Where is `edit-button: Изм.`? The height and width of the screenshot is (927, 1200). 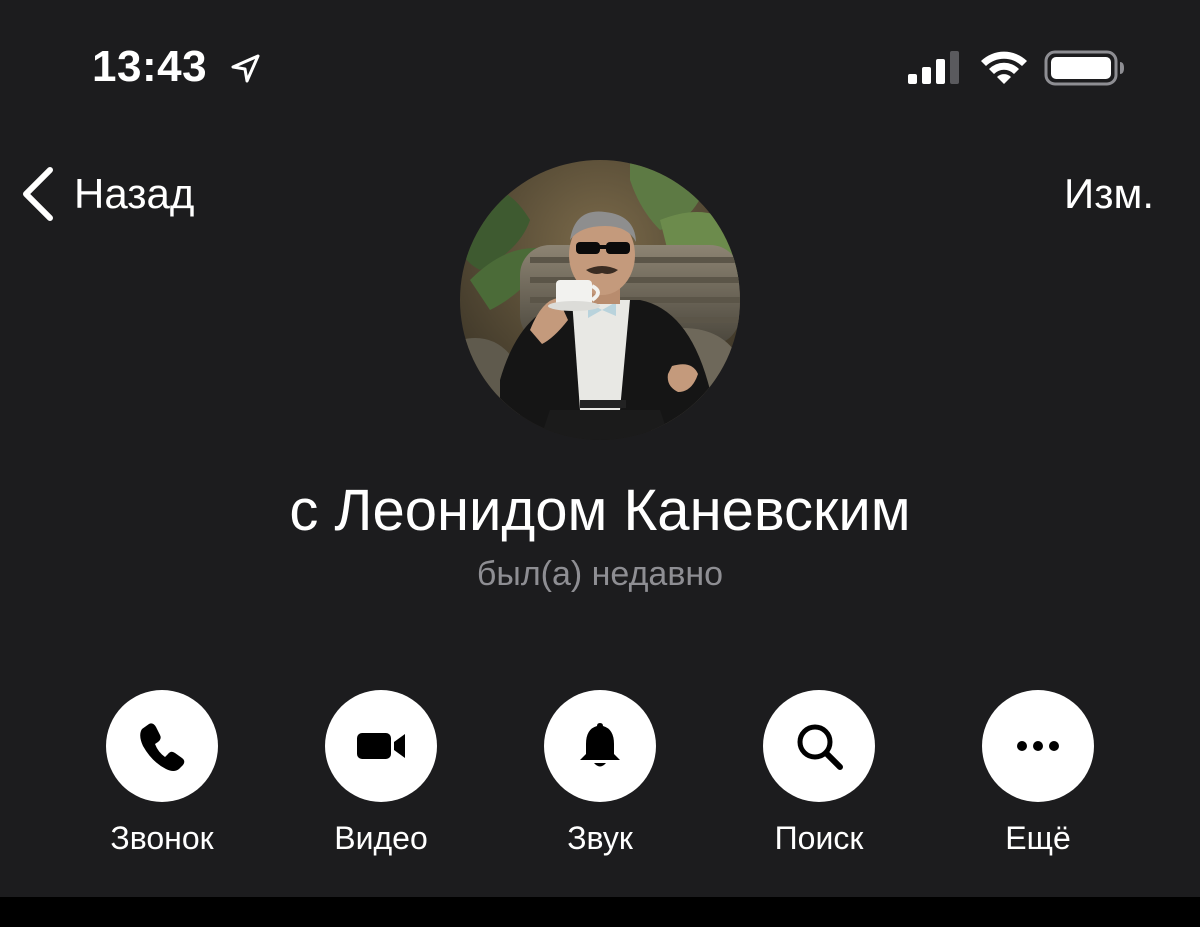
edit-button: Изм. is located at coordinates (1109, 194).